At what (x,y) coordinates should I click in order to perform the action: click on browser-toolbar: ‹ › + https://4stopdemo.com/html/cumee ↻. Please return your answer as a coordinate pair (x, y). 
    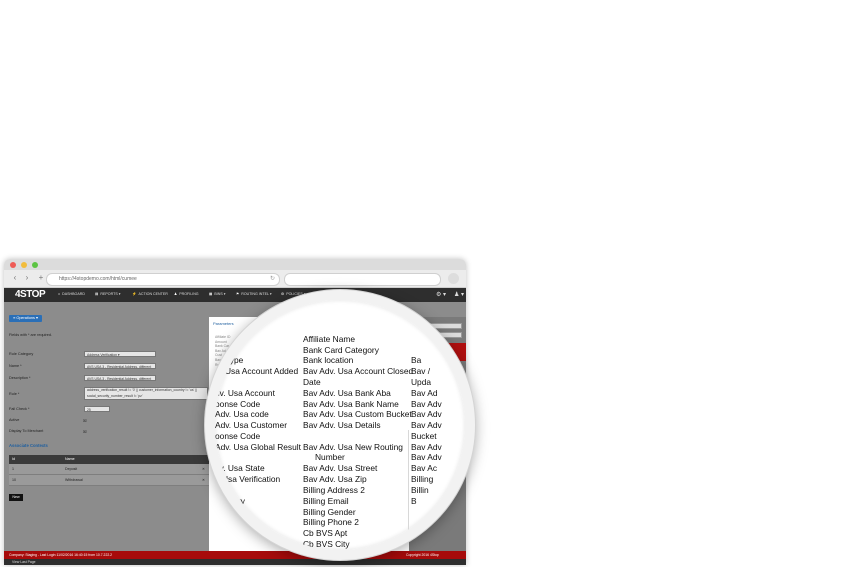
    Looking at the image, I should click on (235, 279).